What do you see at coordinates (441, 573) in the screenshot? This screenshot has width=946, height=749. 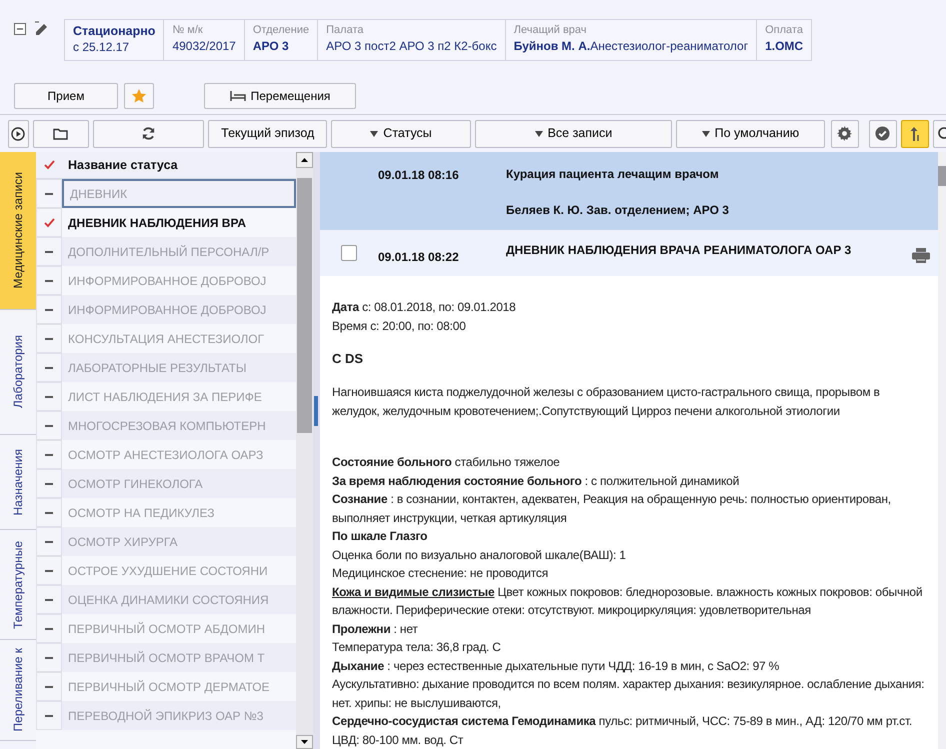 I see `document-text: Медицинское стеснение: не проводится` at bounding box center [441, 573].